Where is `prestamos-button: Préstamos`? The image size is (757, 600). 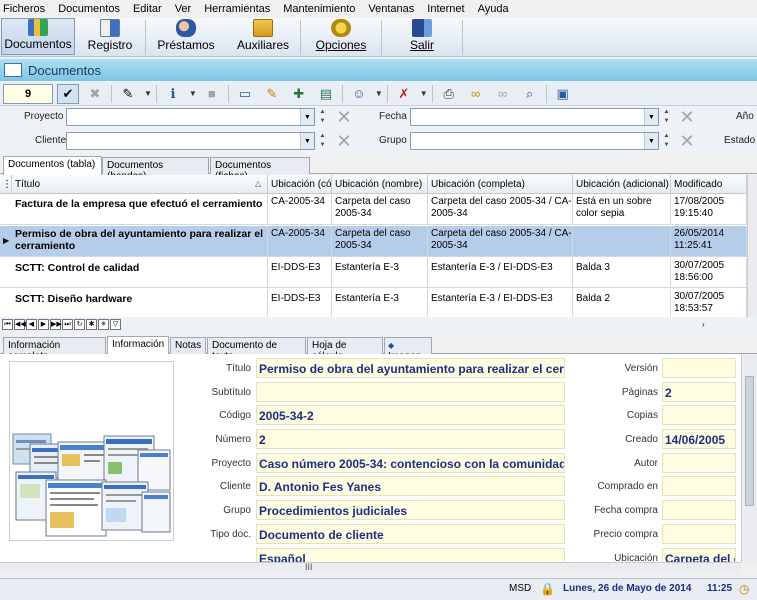
prestamos-button: Préstamos is located at coordinates (186, 36).